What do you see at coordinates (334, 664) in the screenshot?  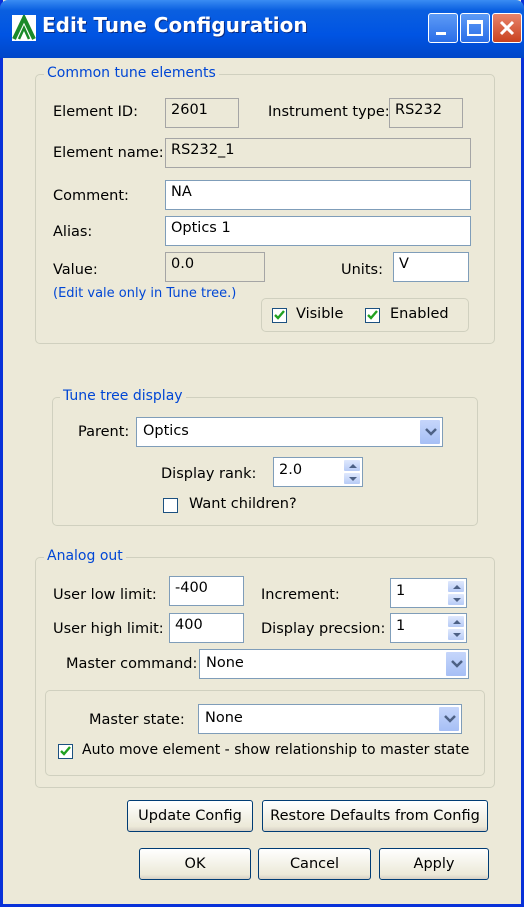 I see `master-command-dropdown: None` at bounding box center [334, 664].